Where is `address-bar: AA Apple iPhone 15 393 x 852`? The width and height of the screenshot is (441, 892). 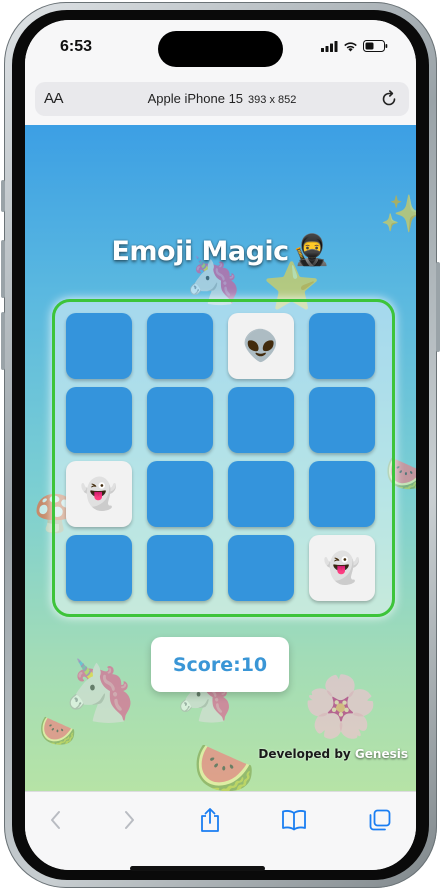
address-bar: AA Apple iPhone 15 393 x 852 is located at coordinates (222, 99).